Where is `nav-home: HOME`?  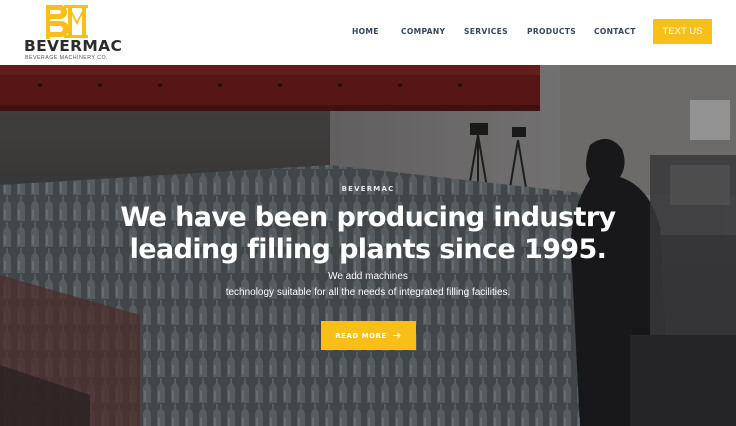
nav-home: HOME is located at coordinates (365, 31).